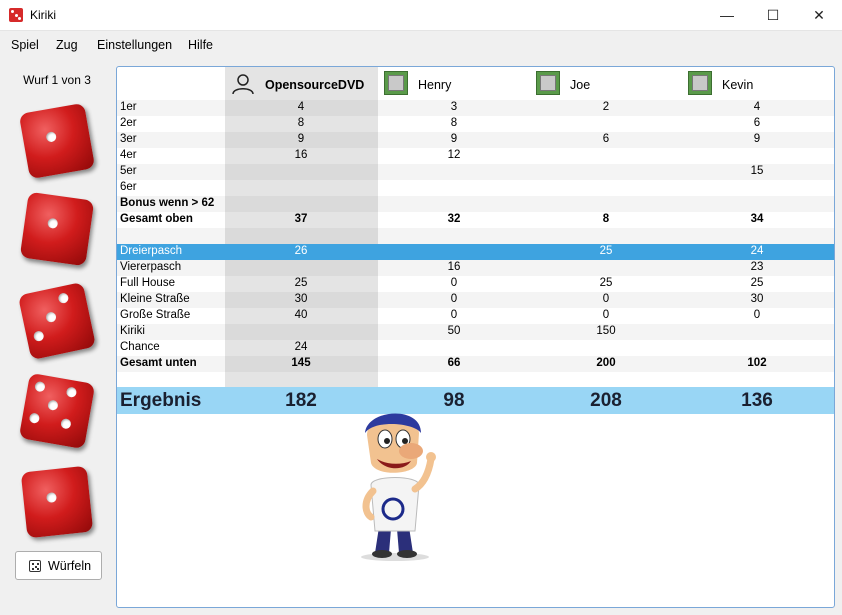 This screenshot has height=615, width=842. Describe the element at coordinates (434, 85) in the screenshot. I see `player-name-2: Henry` at that location.